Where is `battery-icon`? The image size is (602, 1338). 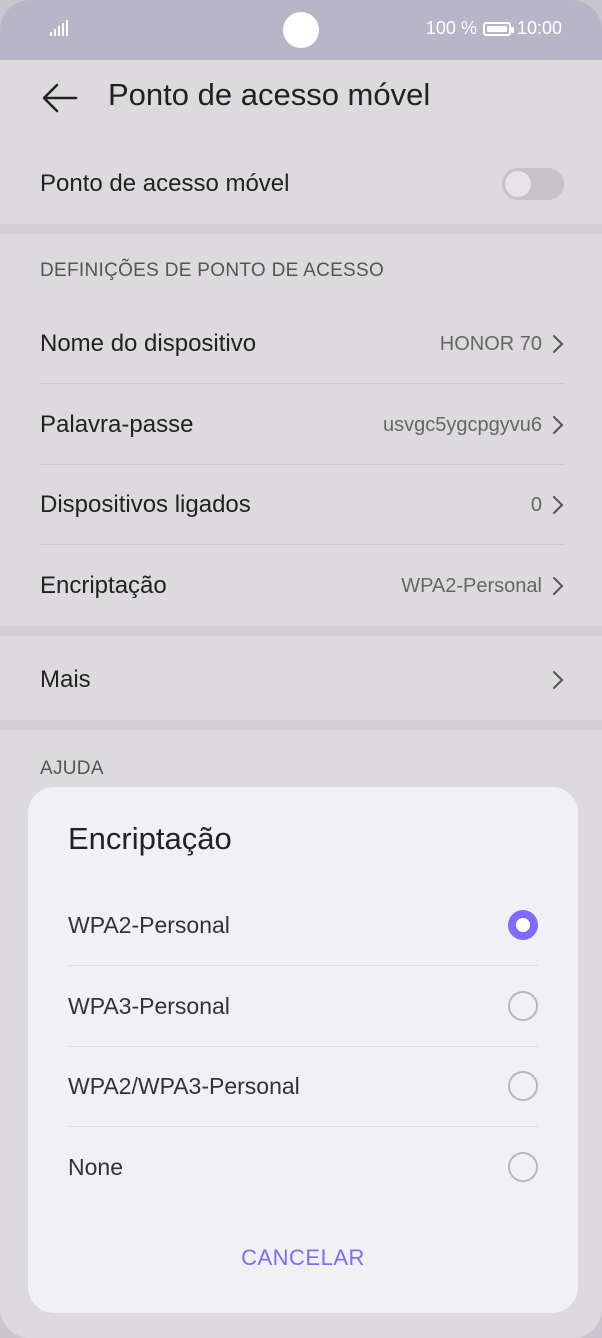
battery-icon is located at coordinates (498, 28).